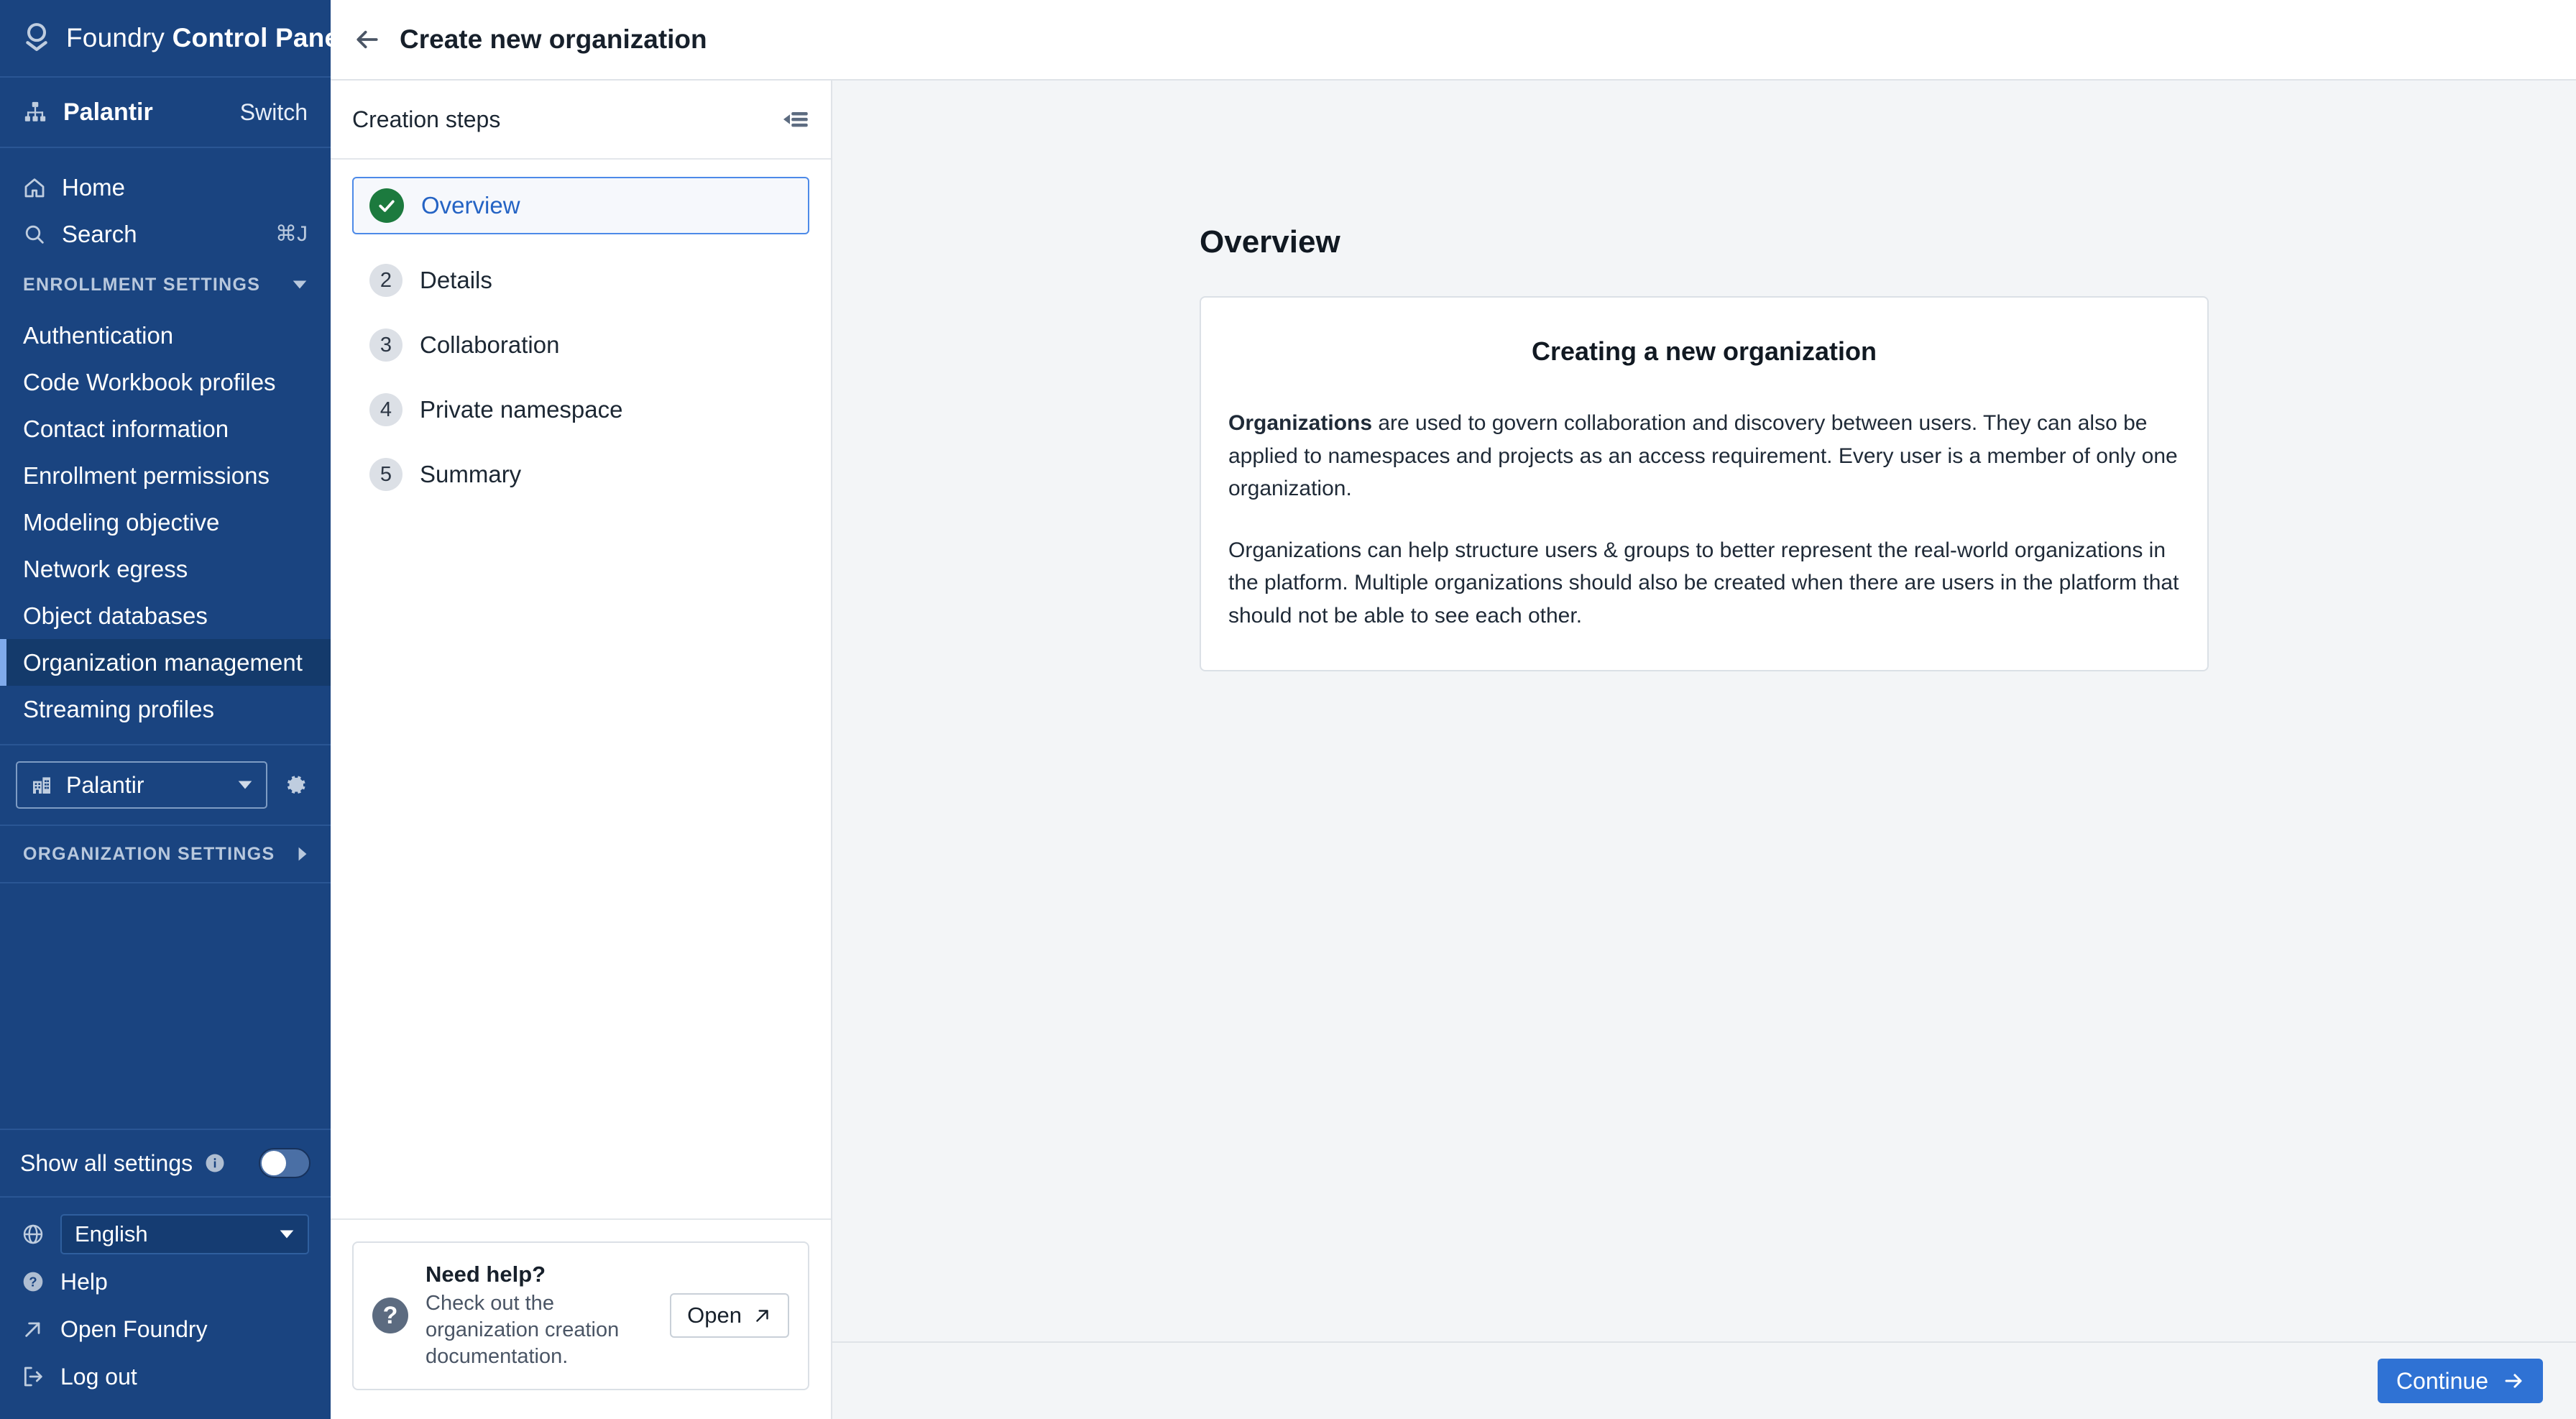 The width and height of the screenshot is (2576, 1419). I want to click on sidebar-org-selector-row: Palantir, so click(165, 785).